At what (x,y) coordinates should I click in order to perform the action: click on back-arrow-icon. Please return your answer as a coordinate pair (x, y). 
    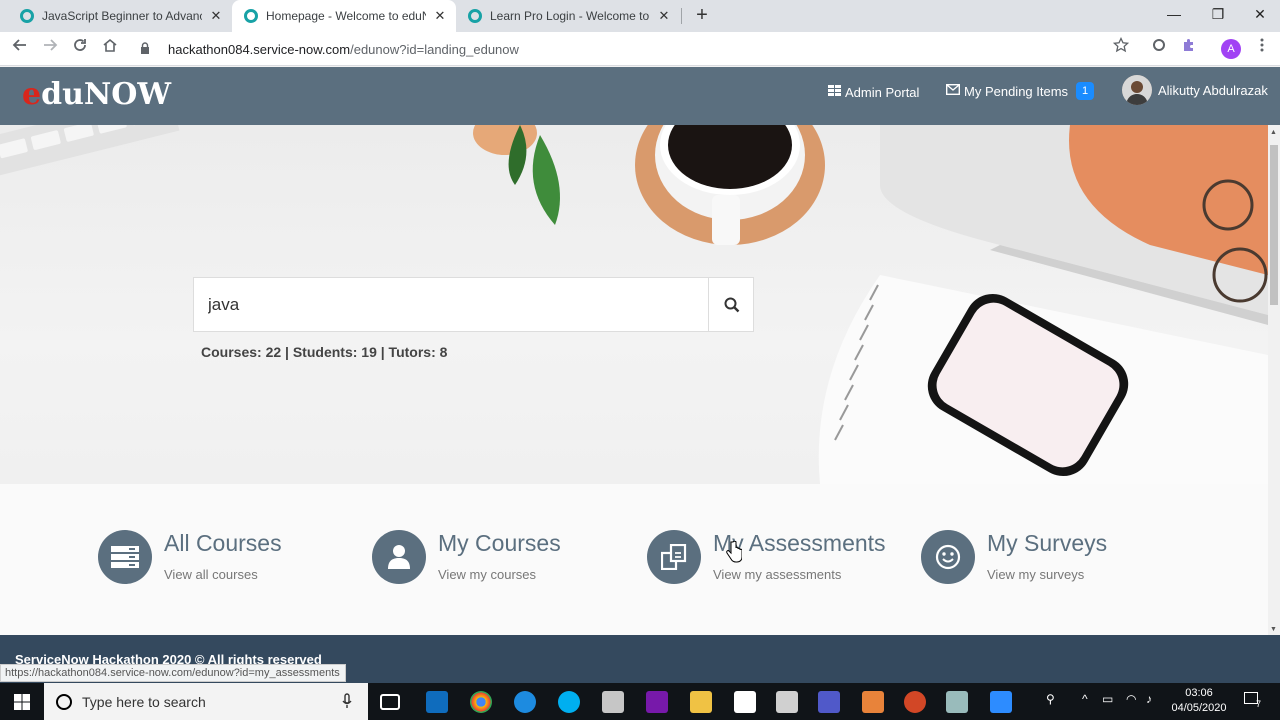
    Looking at the image, I should click on (19, 45).